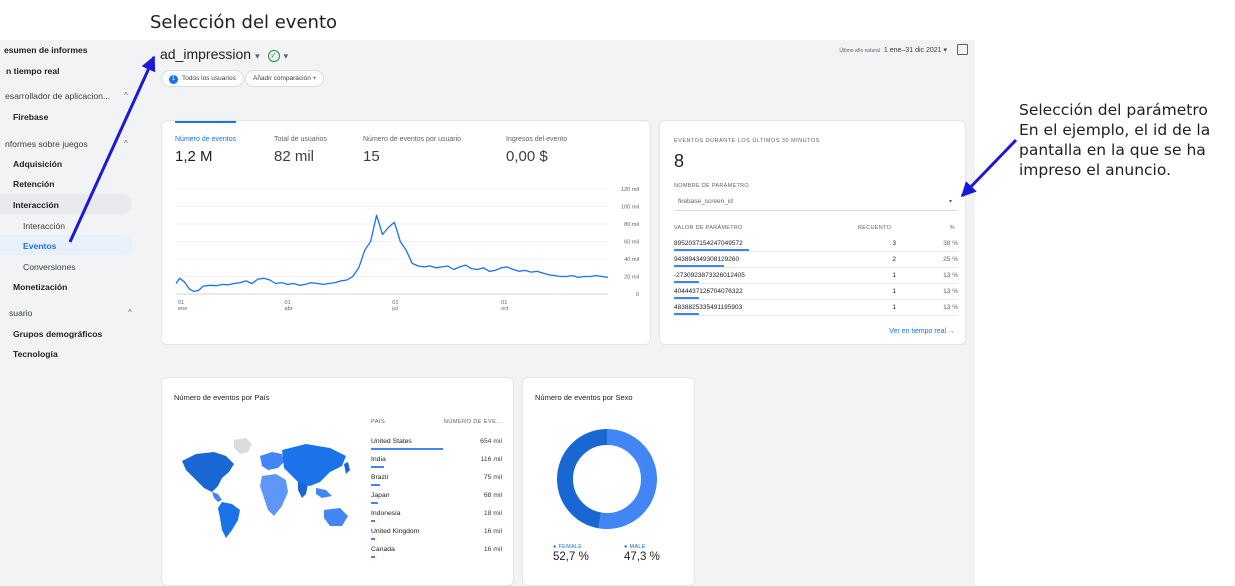 The image size is (1235, 586). I want to click on sidebar-item-reports-summary: esumen de informes, so click(46, 50).